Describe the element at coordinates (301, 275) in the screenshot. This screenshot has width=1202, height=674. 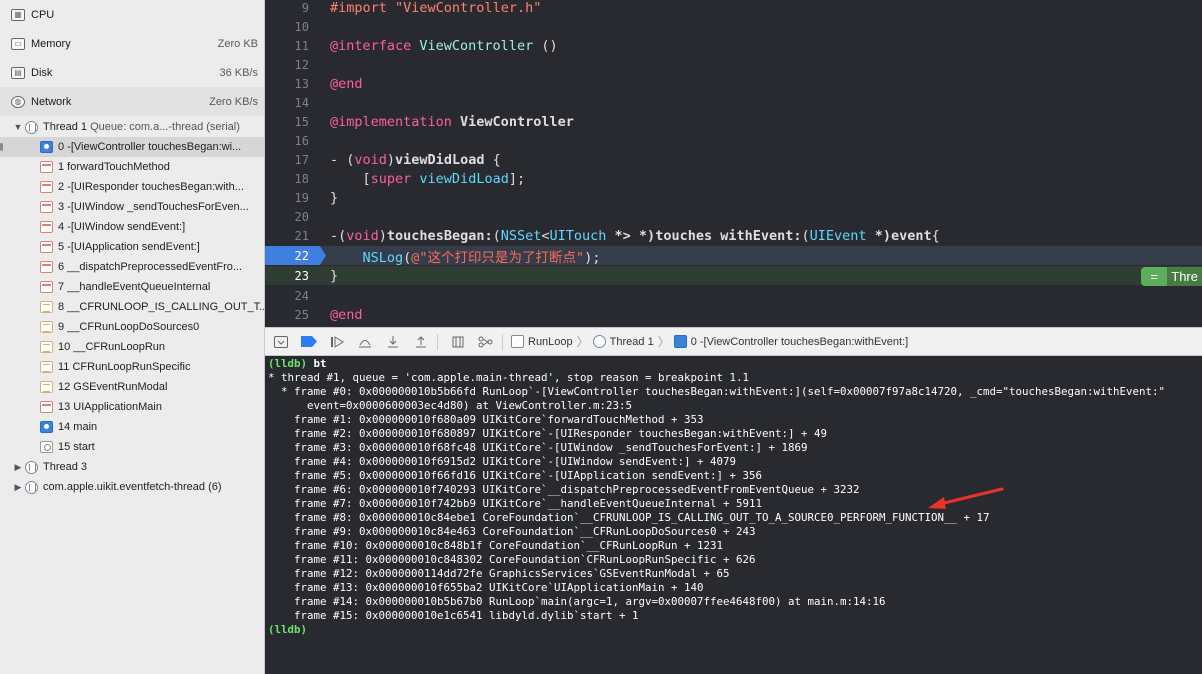
I see `line-number: 23` at that location.